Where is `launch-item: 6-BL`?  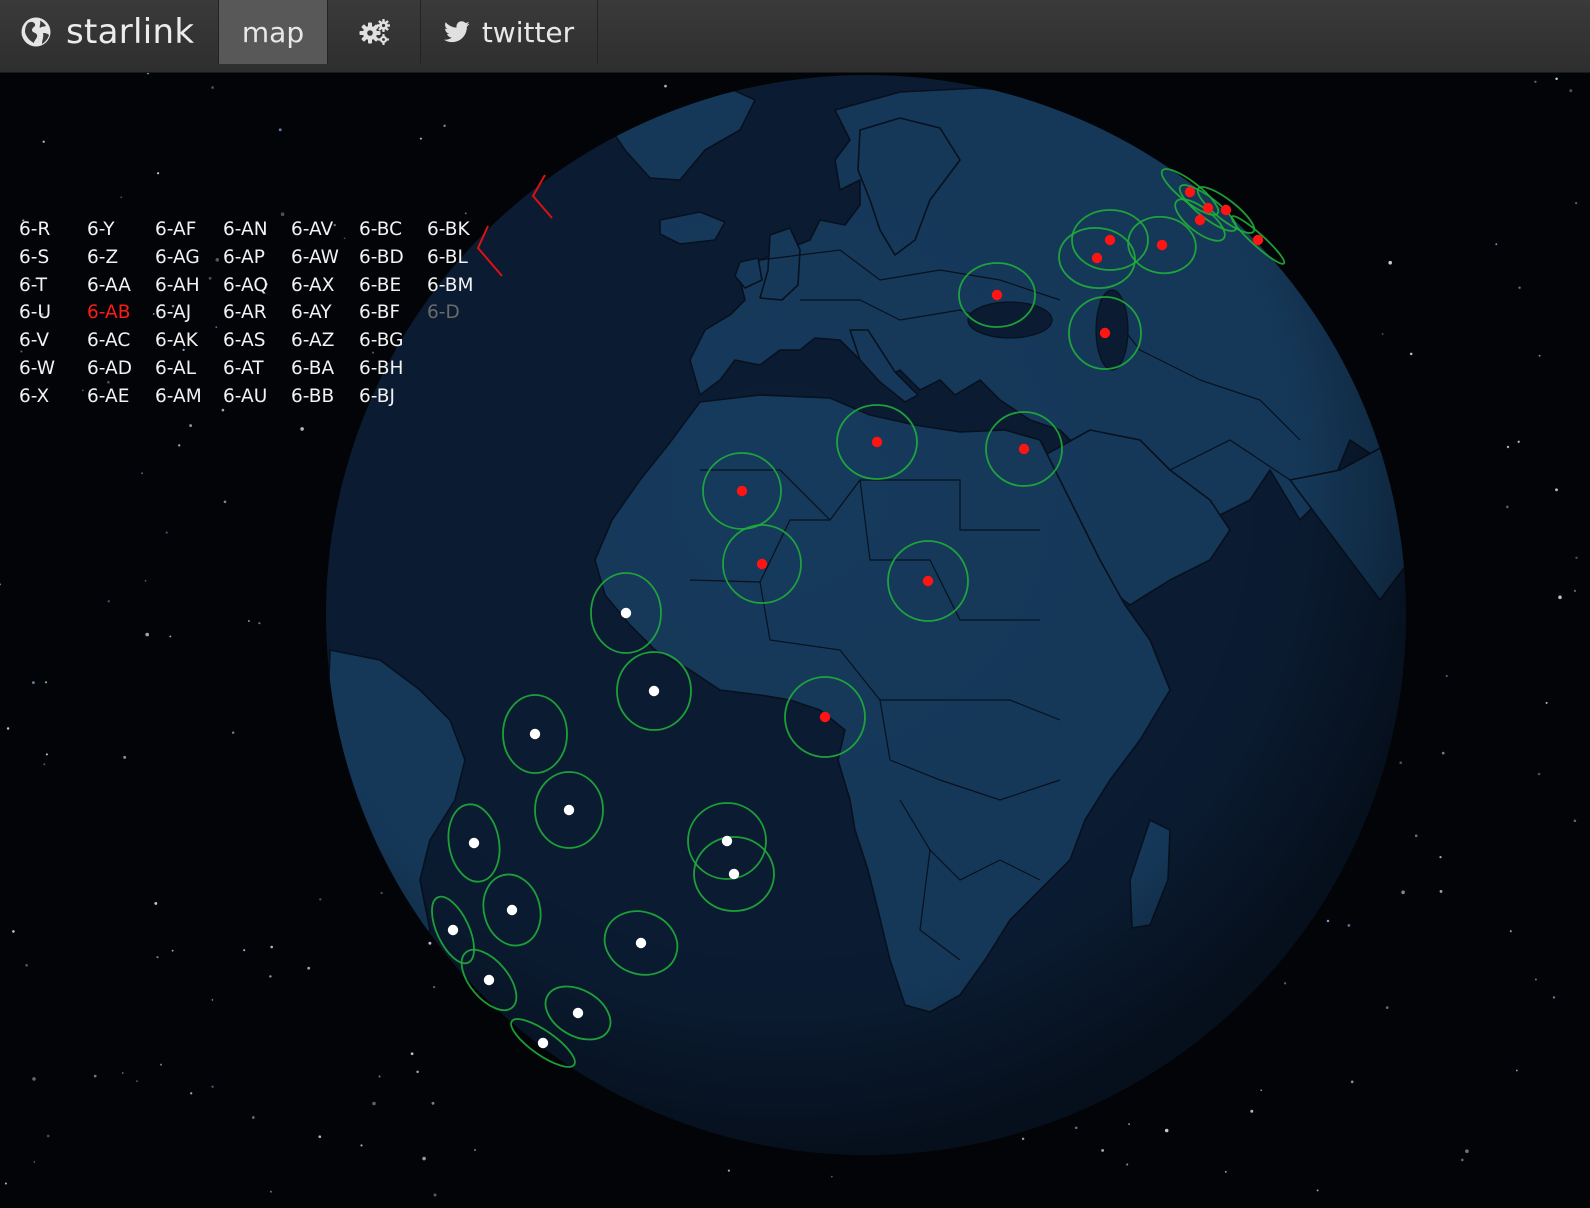 launch-item: 6-BL is located at coordinates (461, 258).